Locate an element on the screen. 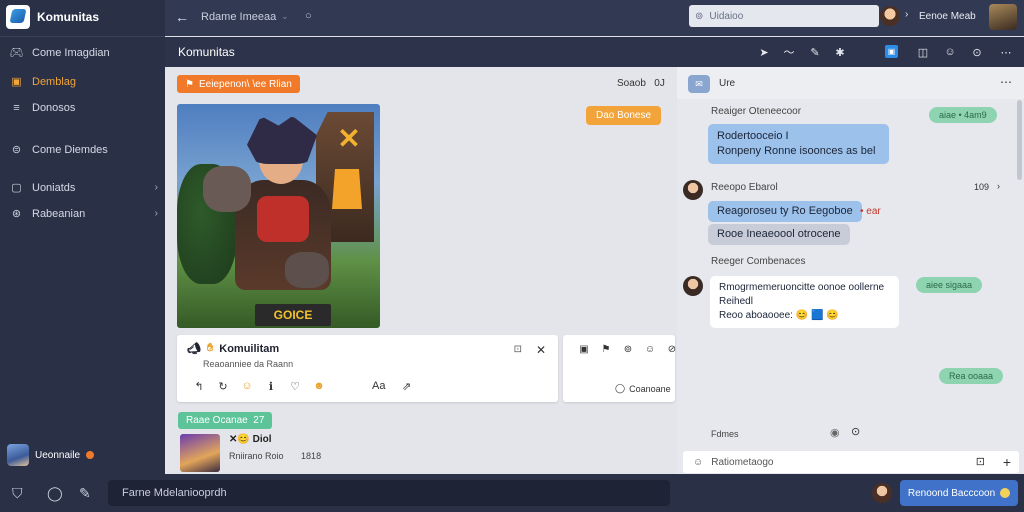 The image size is (1024, 512). current-user: Ueonnaile is located at coordinates (51, 455).